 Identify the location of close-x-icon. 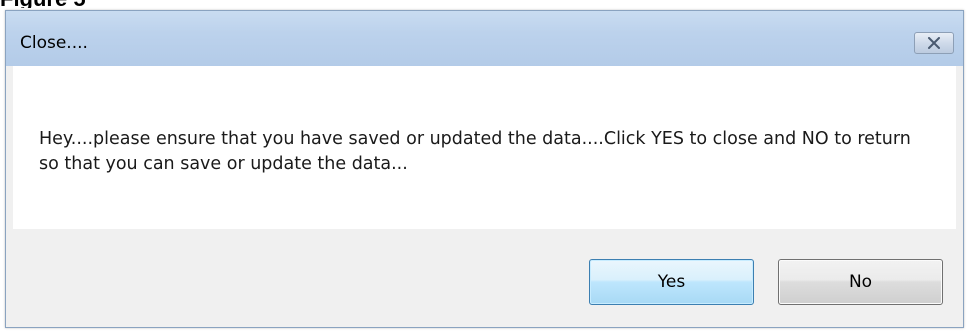
(934, 43).